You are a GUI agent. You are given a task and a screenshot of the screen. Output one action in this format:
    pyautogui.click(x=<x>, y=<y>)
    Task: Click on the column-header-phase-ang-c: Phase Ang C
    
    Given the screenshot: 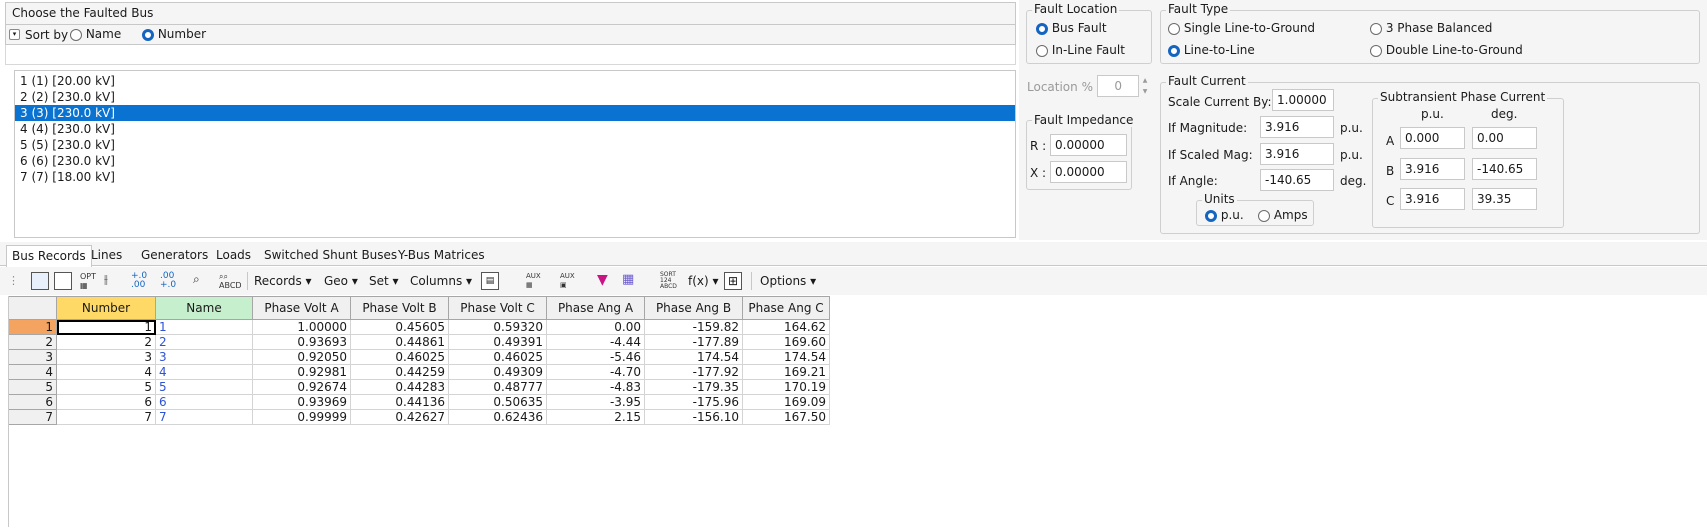 What is the action you would take?
    pyautogui.click(x=786, y=308)
    